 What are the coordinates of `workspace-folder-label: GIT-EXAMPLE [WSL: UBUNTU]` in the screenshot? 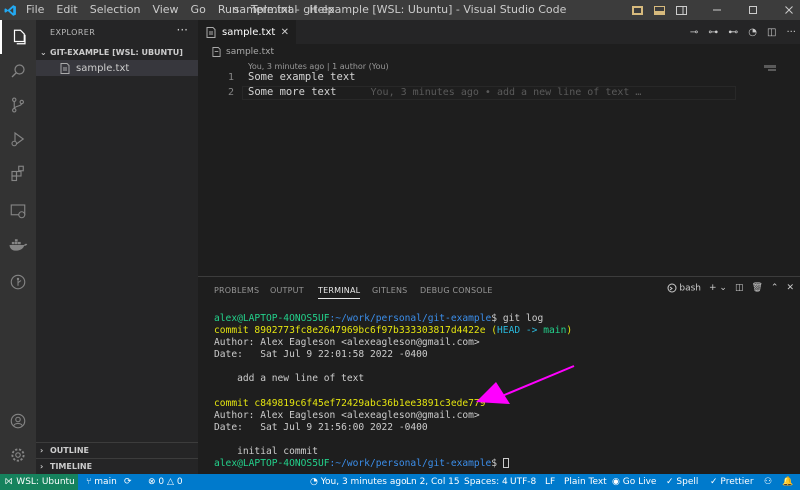 It's located at (116, 52).